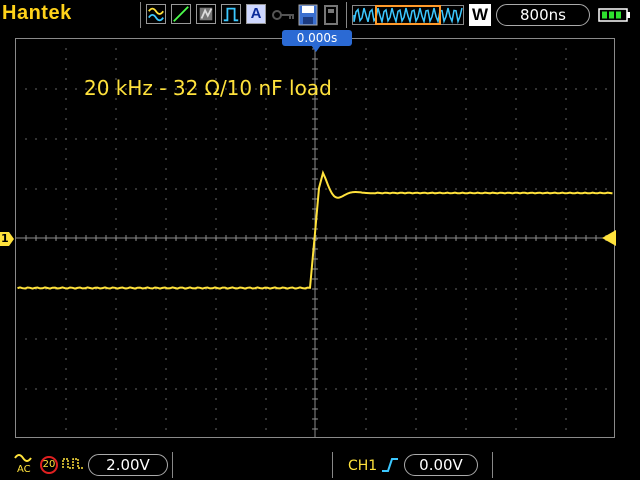 Image resolution: width=640 pixels, height=480 pixels. What do you see at coordinates (317, 38) in the screenshot?
I see `trigger-position-readout: 0.000s` at bounding box center [317, 38].